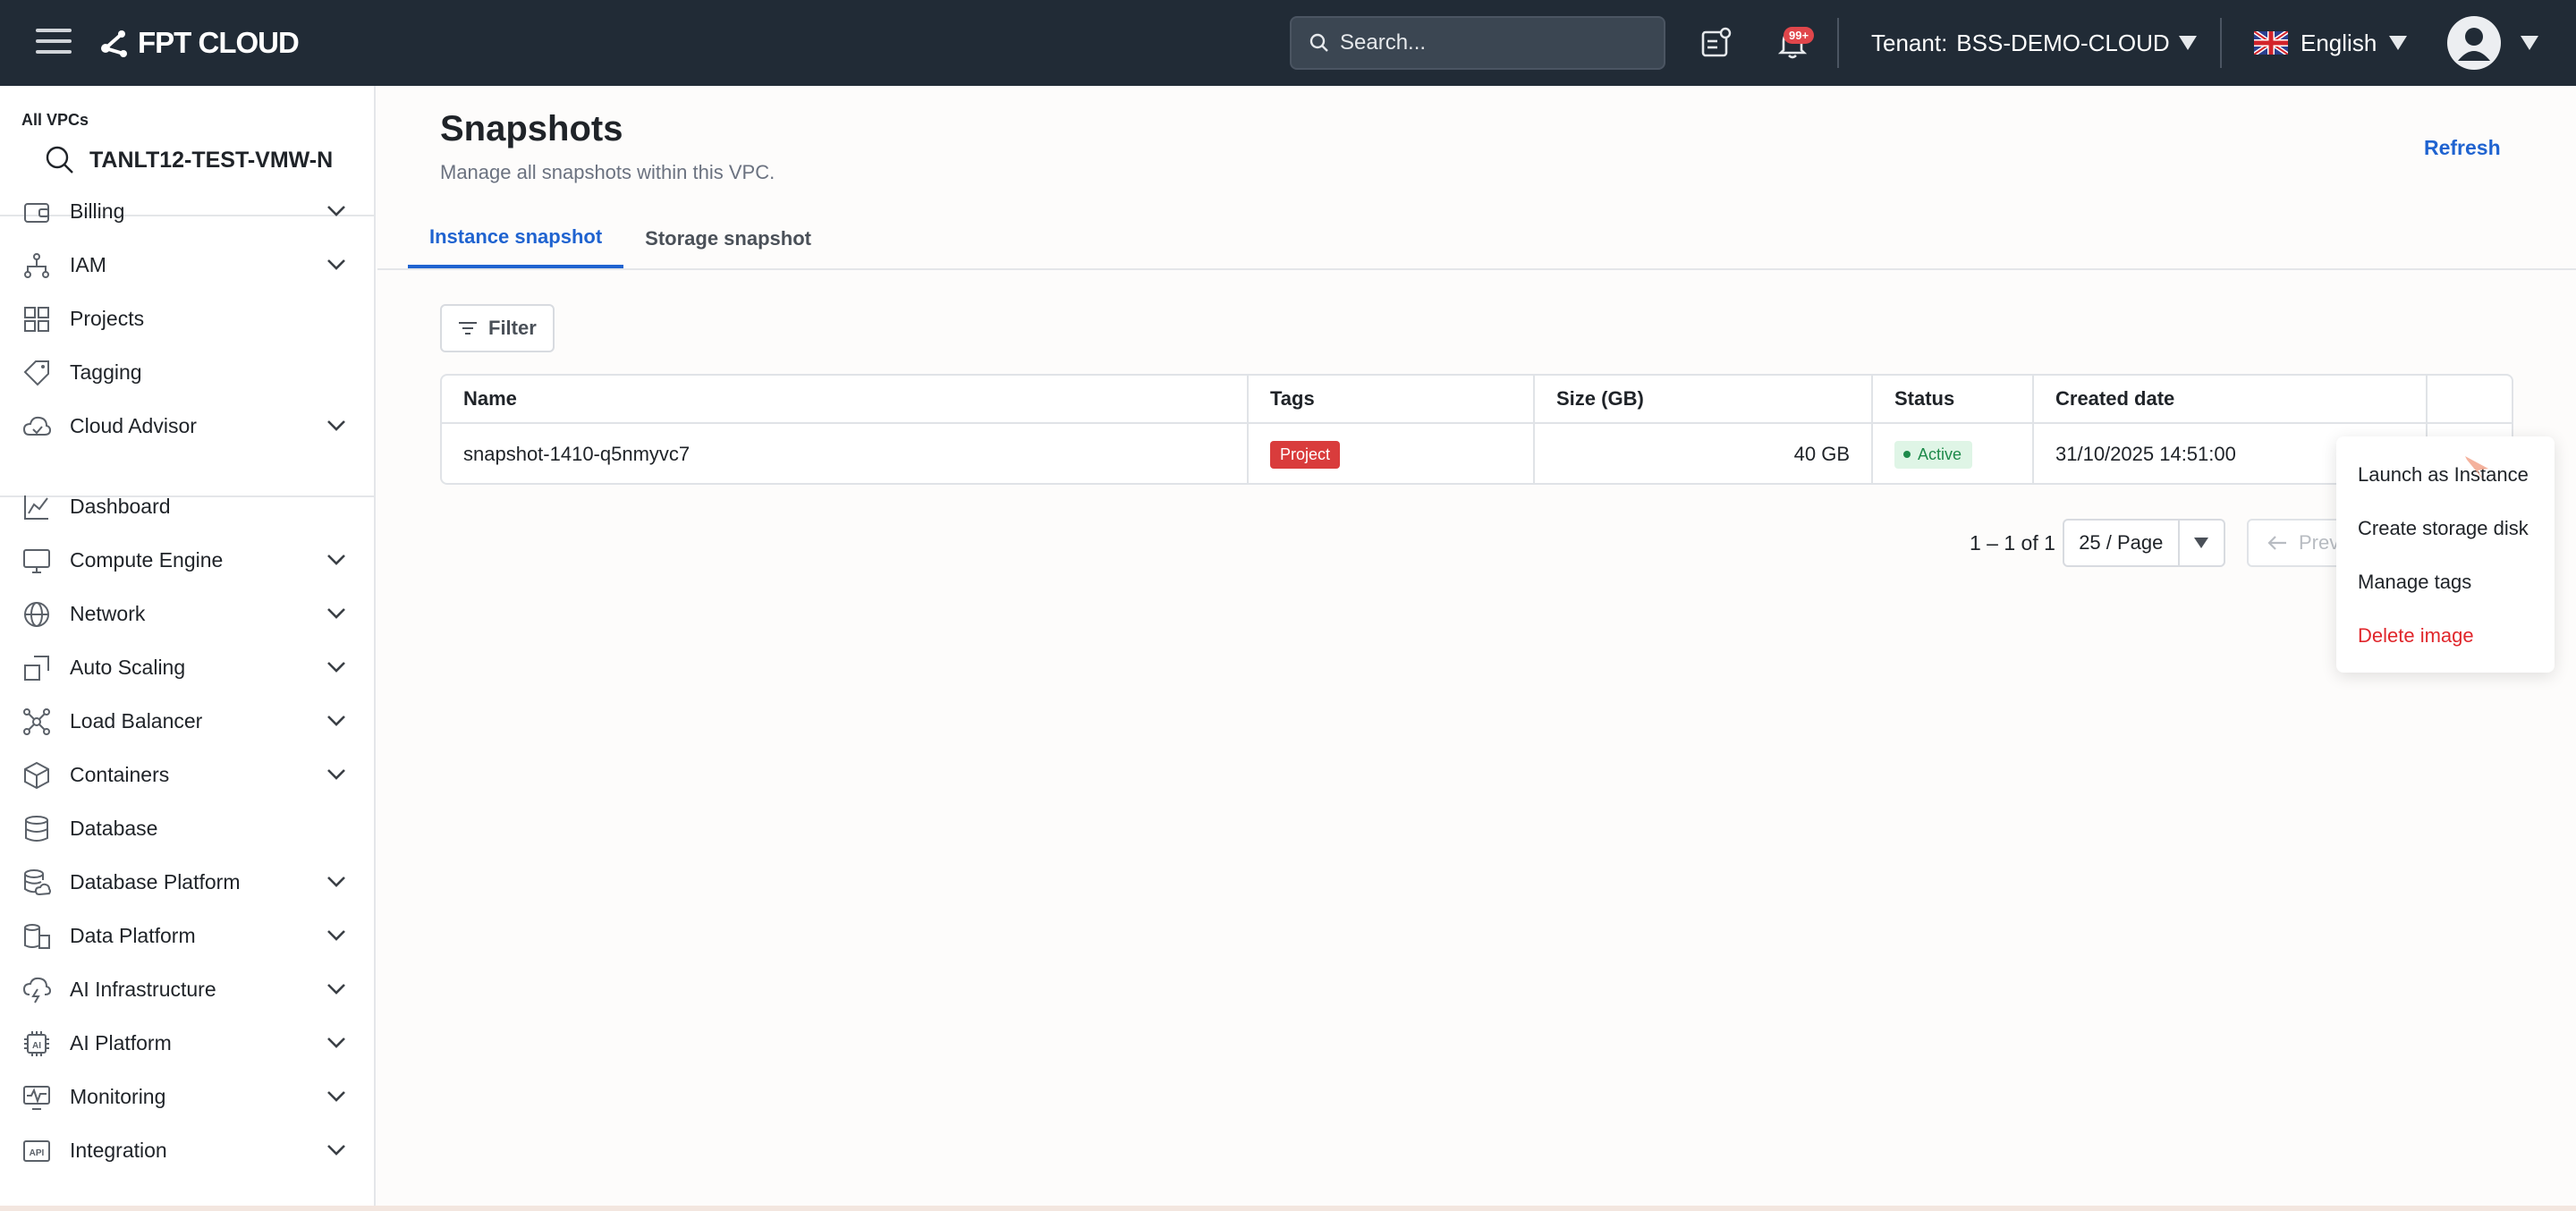  Describe the element at coordinates (1702, 399) in the screenshot. I see `column-header-size: Size (GB)` at that location.